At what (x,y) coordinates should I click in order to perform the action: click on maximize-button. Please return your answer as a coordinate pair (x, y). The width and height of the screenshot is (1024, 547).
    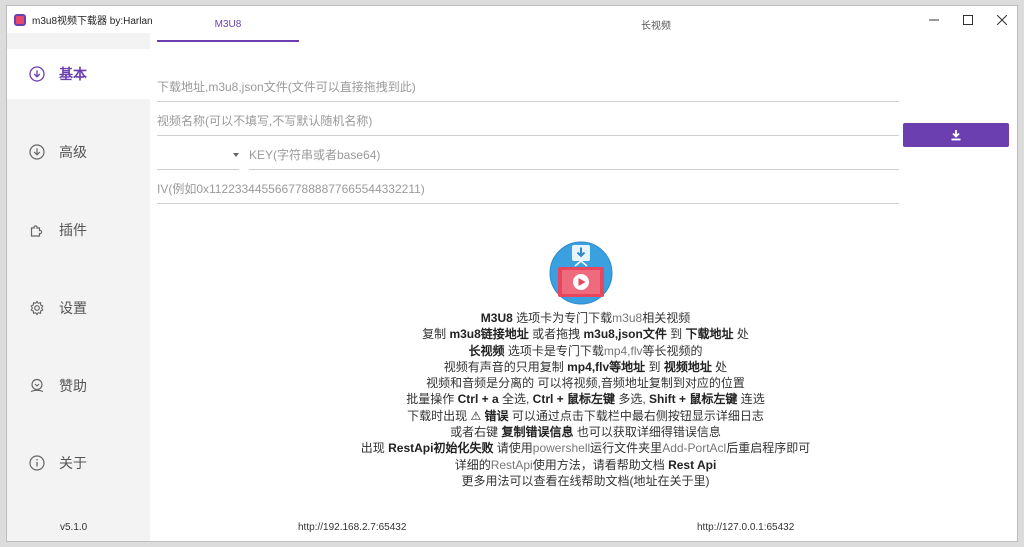
    Looking at the image, I should click on (968, 19).